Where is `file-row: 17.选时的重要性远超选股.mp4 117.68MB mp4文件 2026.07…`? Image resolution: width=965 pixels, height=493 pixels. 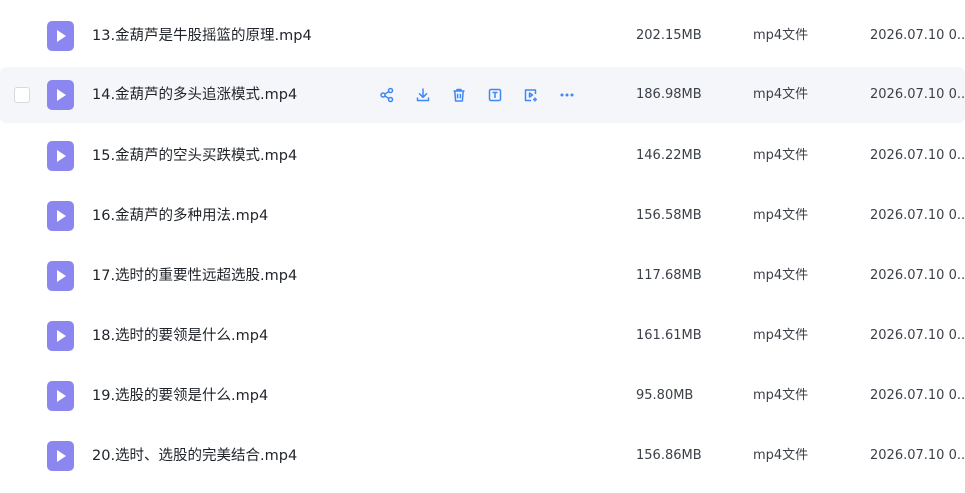 file-row: 17.选时的重要性远超选股.mp4 117.68MB mp4文件 2026.07… is located at coordinates (482, 276).